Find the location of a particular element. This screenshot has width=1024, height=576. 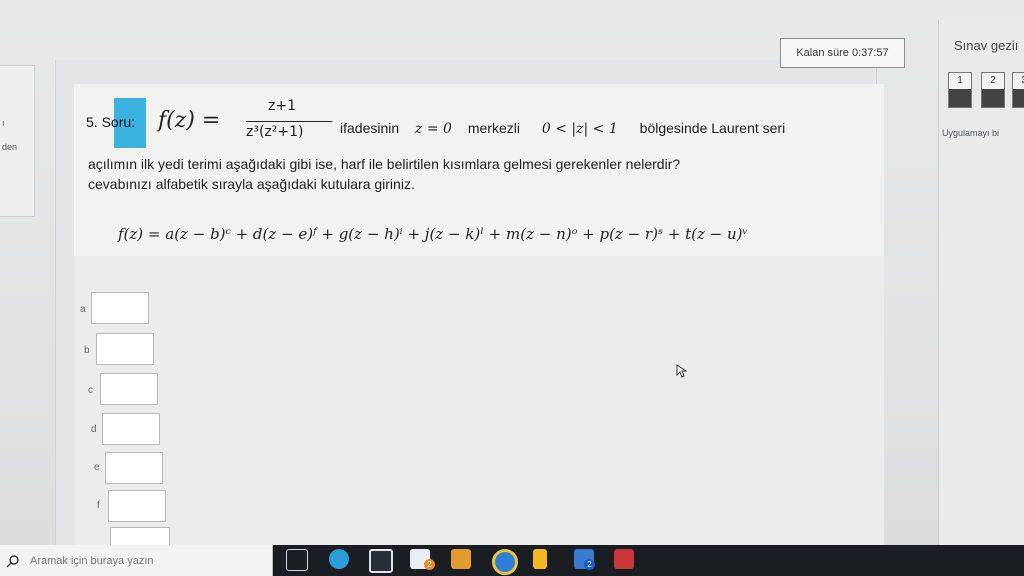

left-side-panel: ı den is located at coordinates (17, 141).